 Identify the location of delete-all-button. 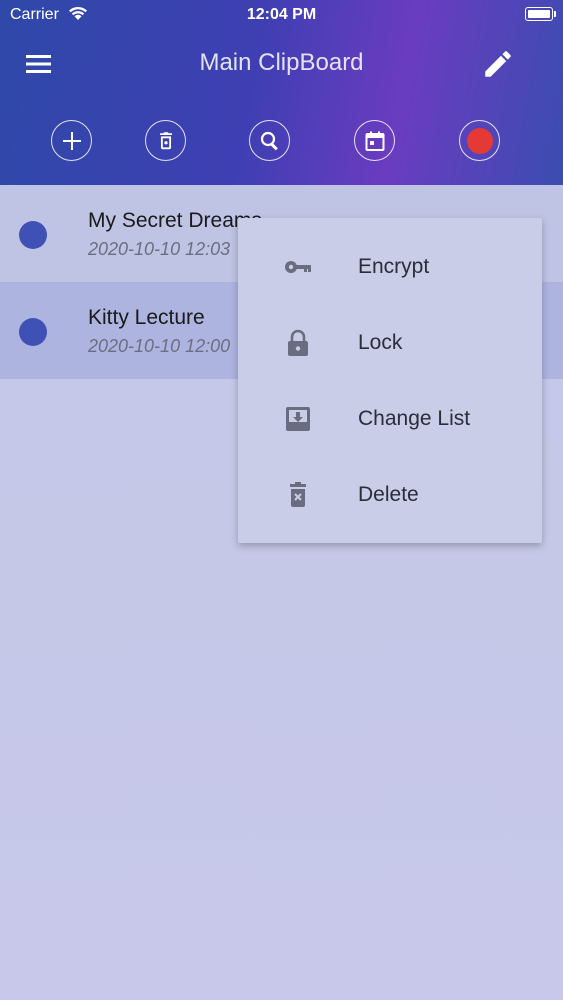
(165, 140).